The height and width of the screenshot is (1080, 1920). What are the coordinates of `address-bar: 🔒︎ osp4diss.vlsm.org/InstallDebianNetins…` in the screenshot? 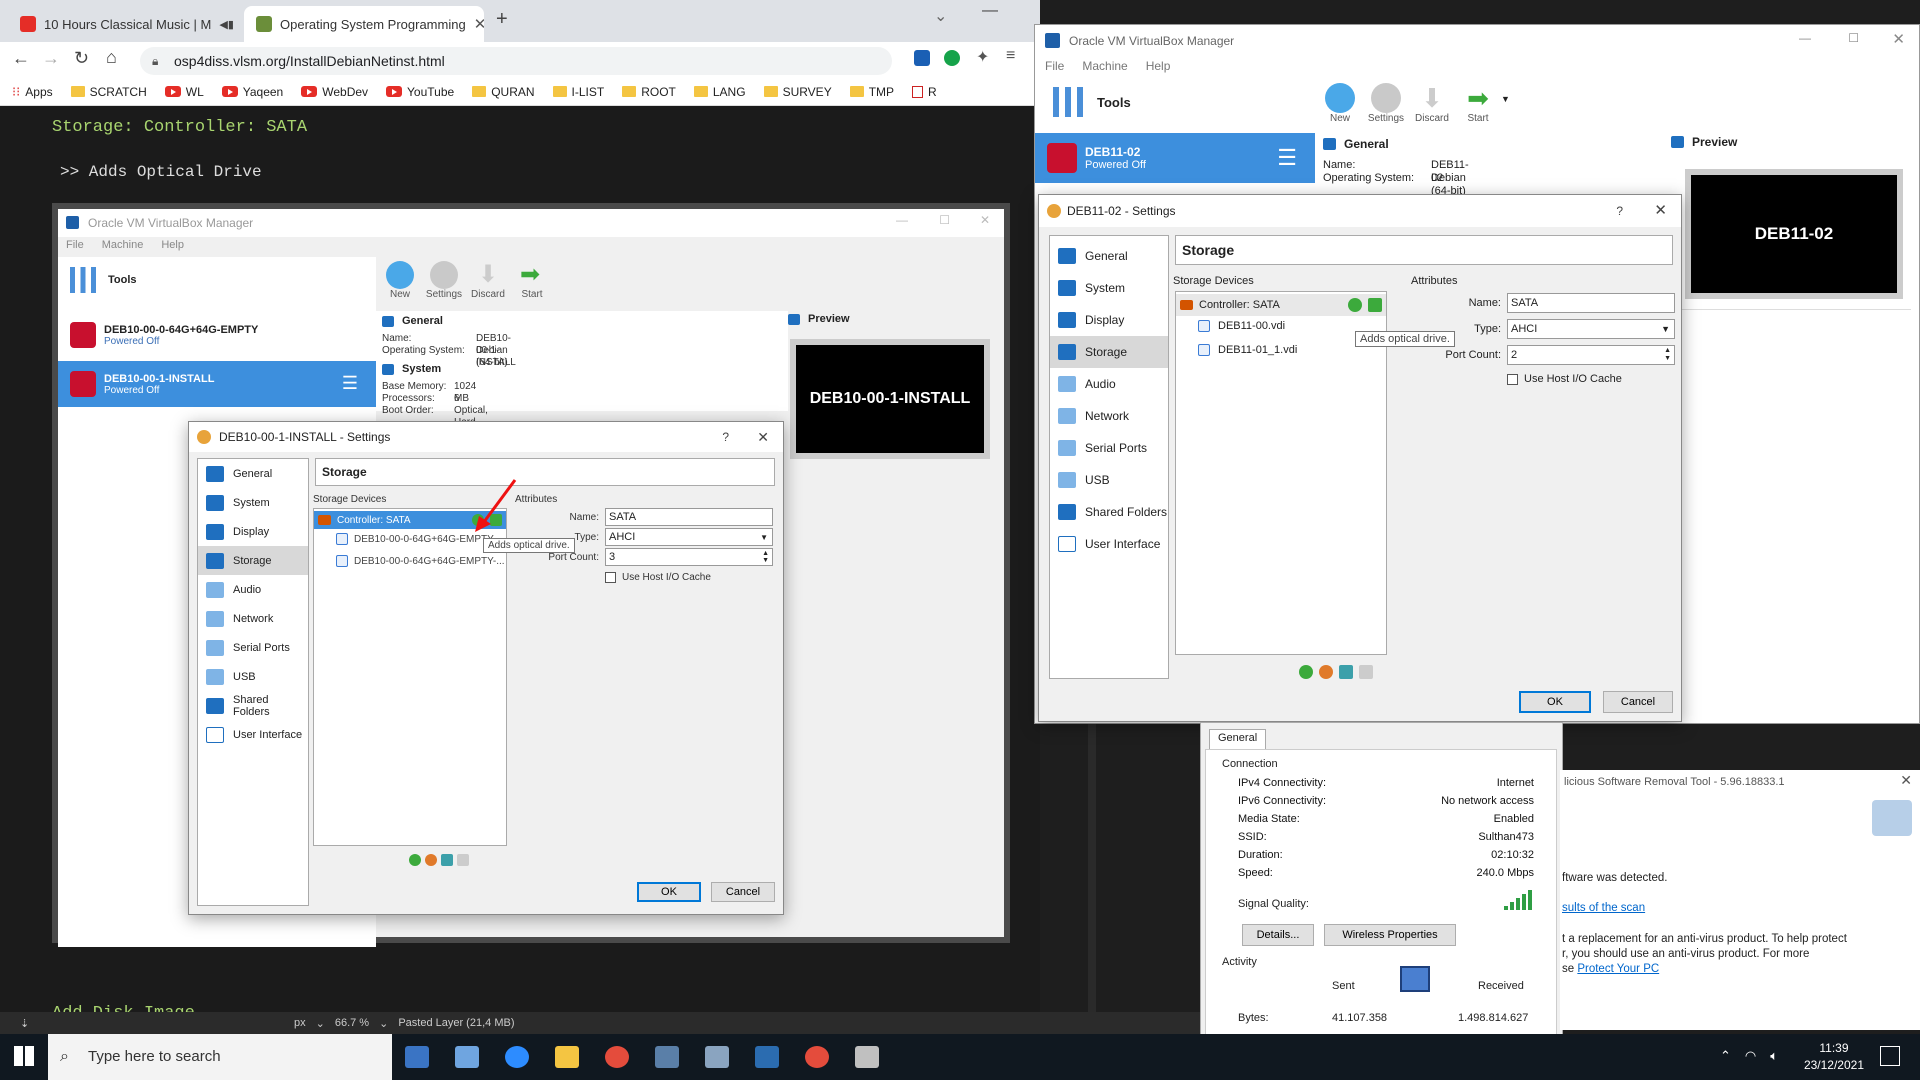 It's located at (516, 61).